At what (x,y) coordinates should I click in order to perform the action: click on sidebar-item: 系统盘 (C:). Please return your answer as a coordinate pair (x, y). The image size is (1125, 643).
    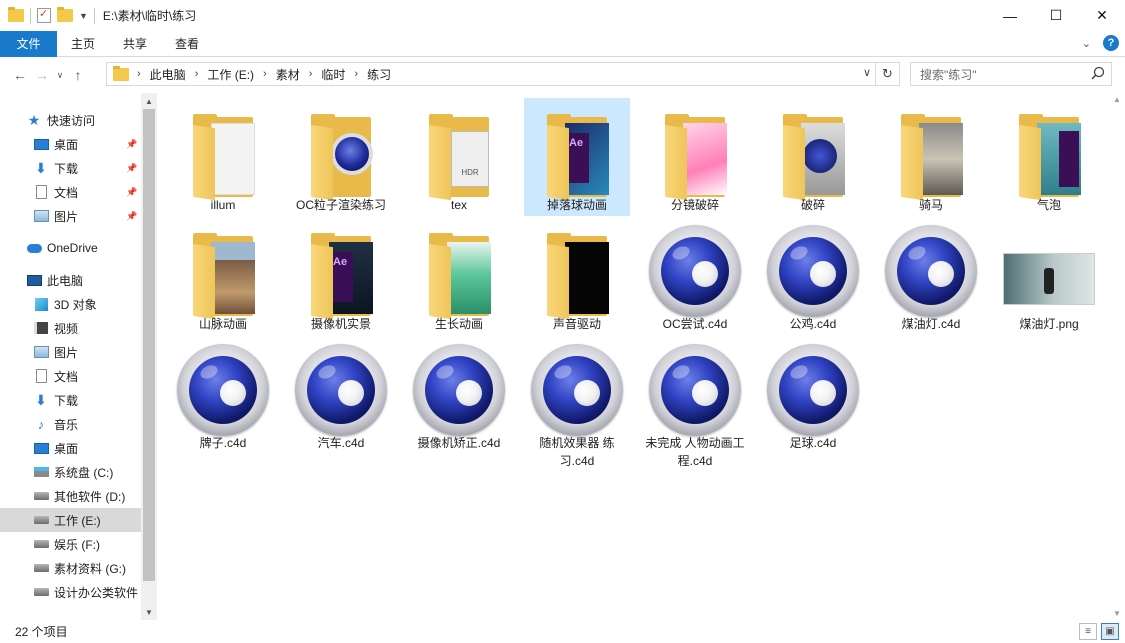
    Looking at the image, I should click on (70, 472).